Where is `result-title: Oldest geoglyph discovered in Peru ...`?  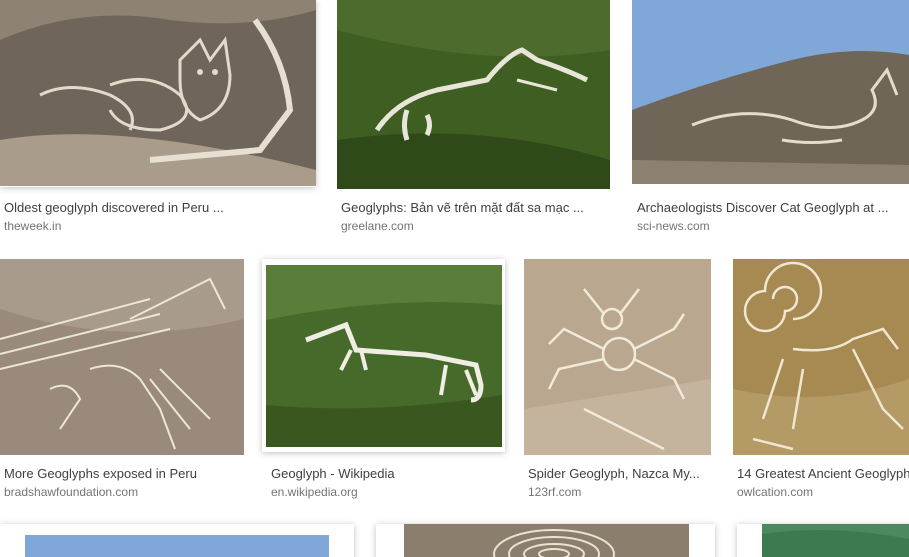
result-title: Oldest geoglyph discovered in Peru ... is located at coordinates (154, 208).